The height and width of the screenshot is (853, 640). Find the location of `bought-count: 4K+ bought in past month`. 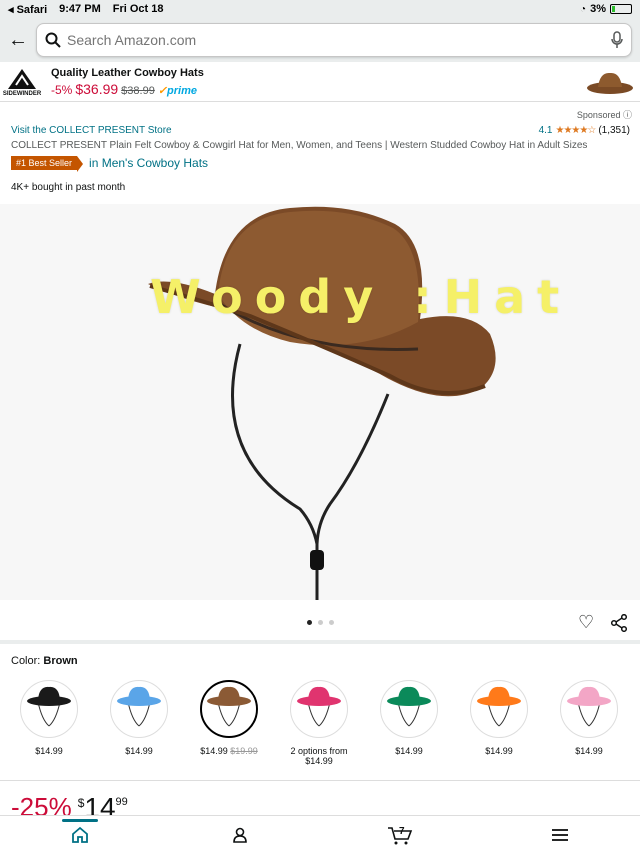

bought-count: 4K+ bought in past month is located at coordinates (68, 187).